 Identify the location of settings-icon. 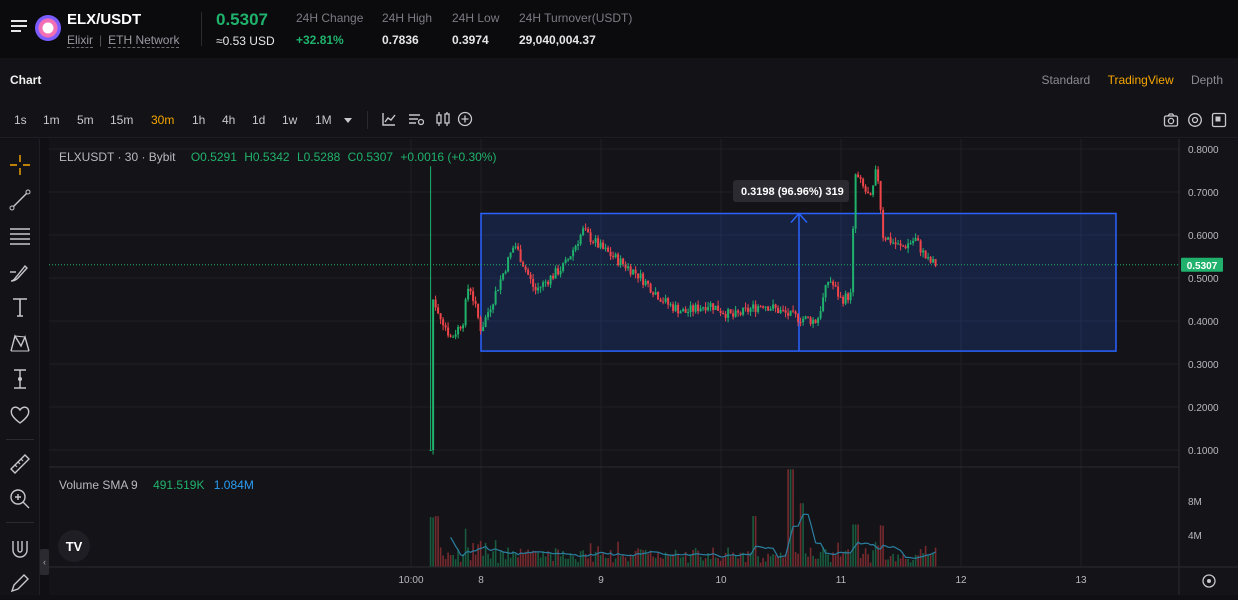
(1195, 120).